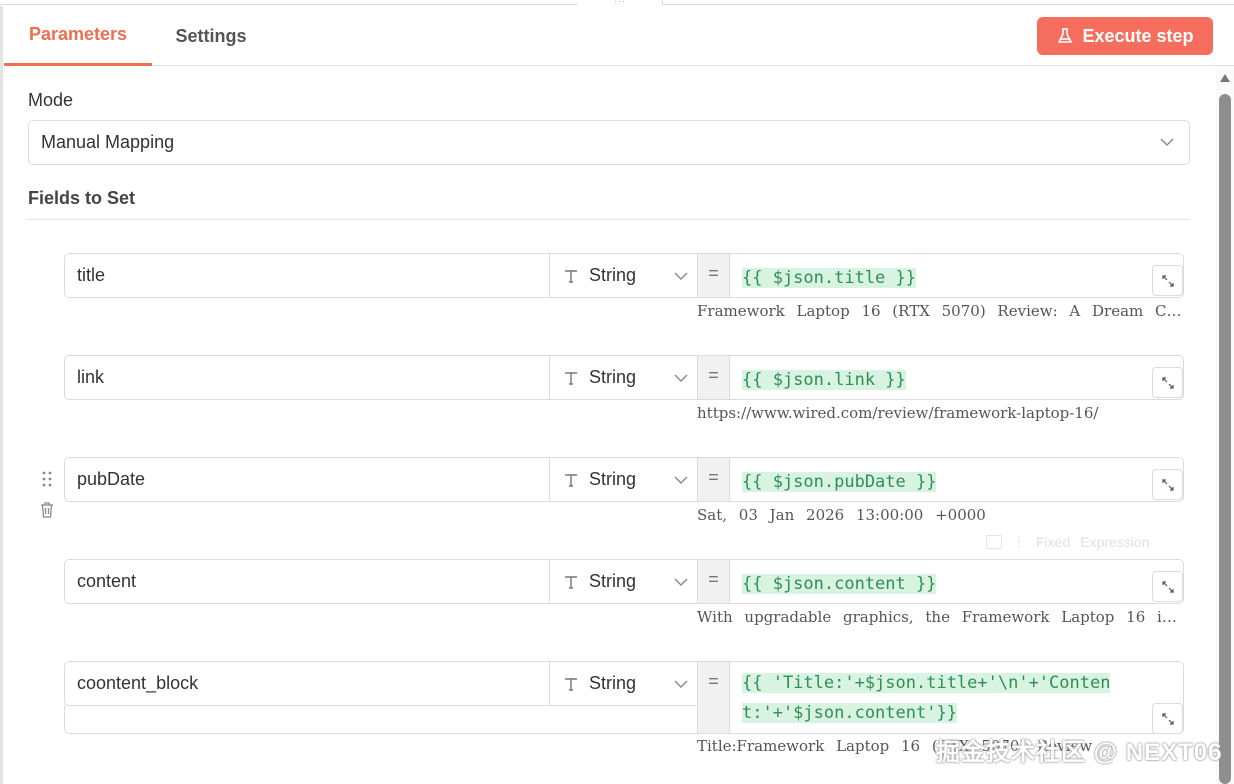 The image size is (1234, 784). Describe the element at coordinates (829, 278) in the screenshot. I see `expression-text: {{ $json.title }}` at that location.